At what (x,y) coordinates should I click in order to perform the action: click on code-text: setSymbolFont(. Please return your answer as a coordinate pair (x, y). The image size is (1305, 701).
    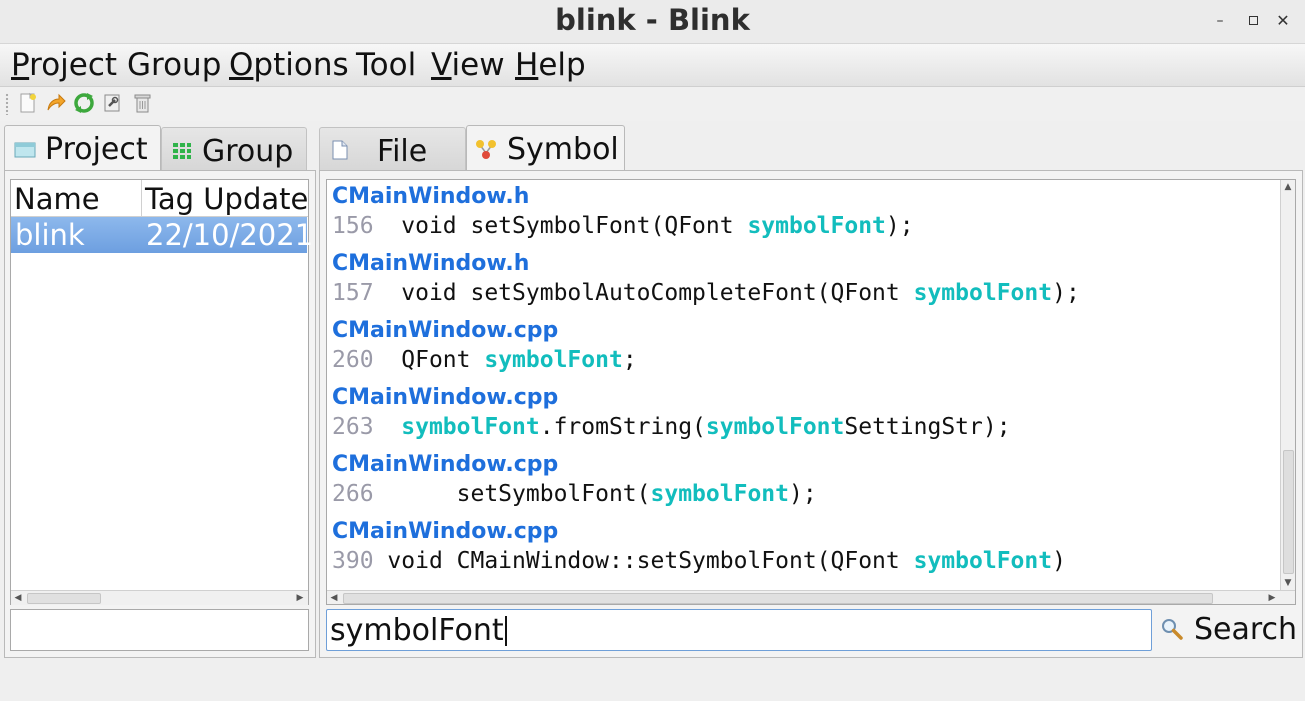
    Looking at the image, I should click on (553, 494).